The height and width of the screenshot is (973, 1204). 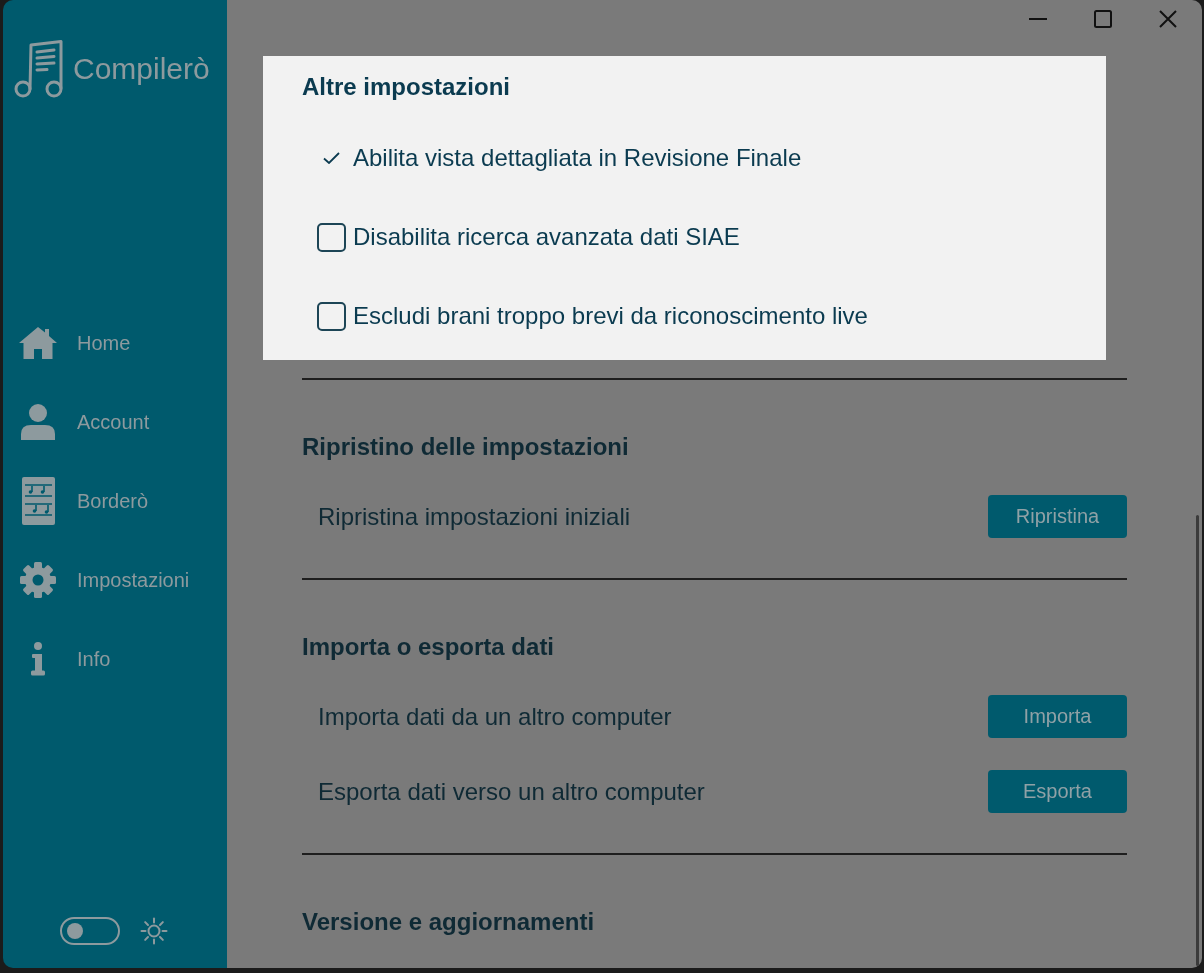 I want to click on section-title: Ripristino delle impostazioni, so click(x=465, y=447).